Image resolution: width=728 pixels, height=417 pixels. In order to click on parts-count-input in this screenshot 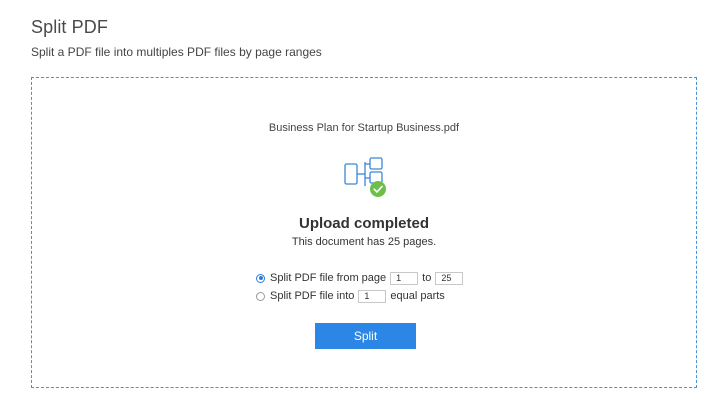, I will do `click(372, 296)`.